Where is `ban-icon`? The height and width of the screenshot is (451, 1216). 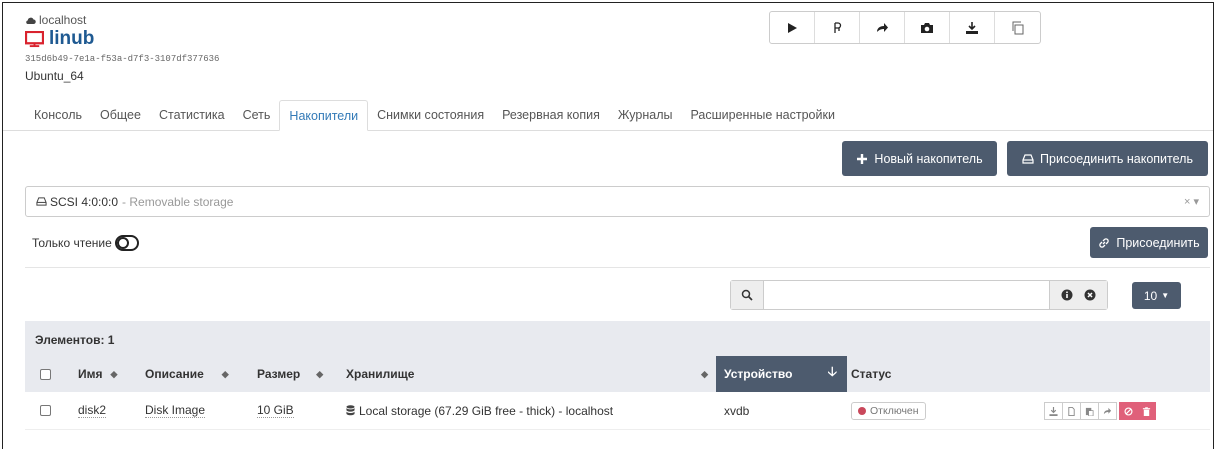
ban-icon is located at coordinates (1128, 411).